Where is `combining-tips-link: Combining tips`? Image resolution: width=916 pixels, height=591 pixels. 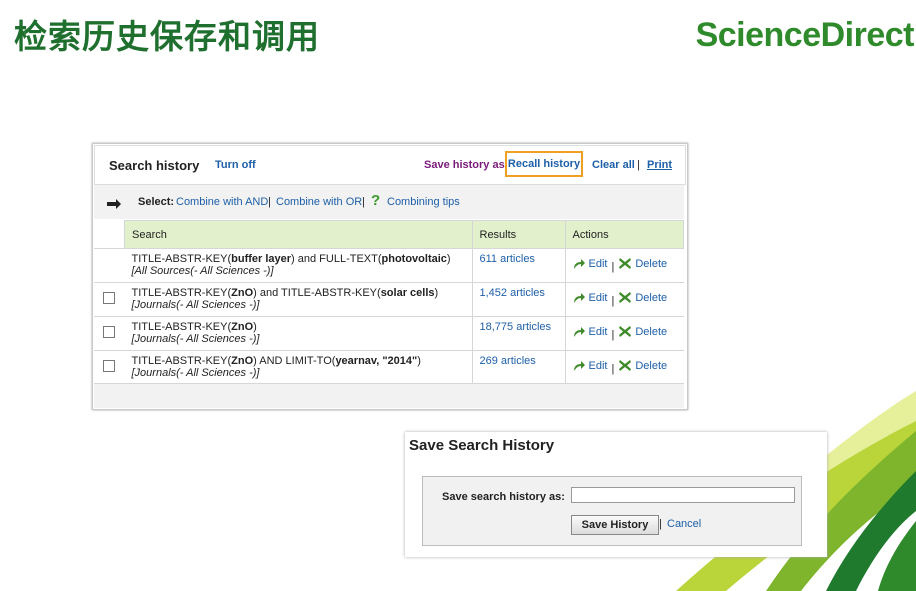 combining-tips-link: Combining tips is located at coordinates (423, 202).